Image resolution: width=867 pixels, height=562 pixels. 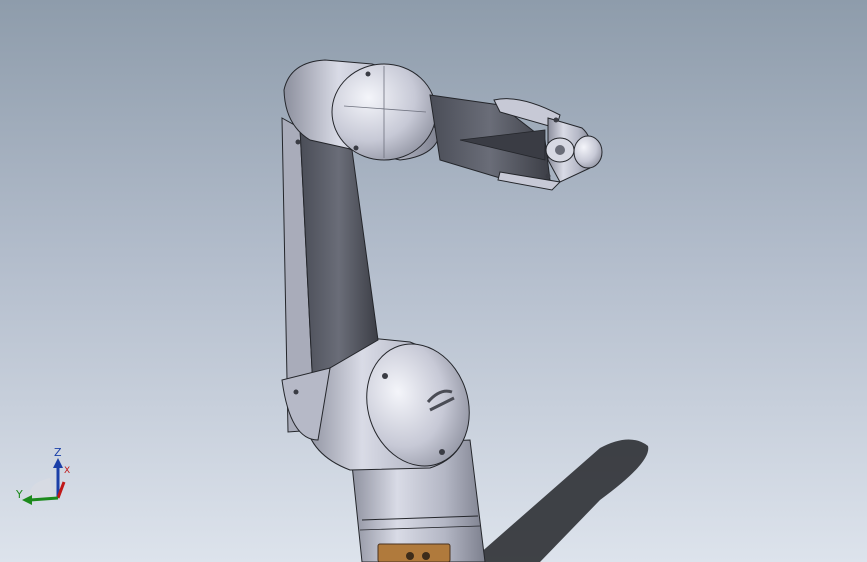 I want to click on view-orientation-triad, so click(x=46, y=477).